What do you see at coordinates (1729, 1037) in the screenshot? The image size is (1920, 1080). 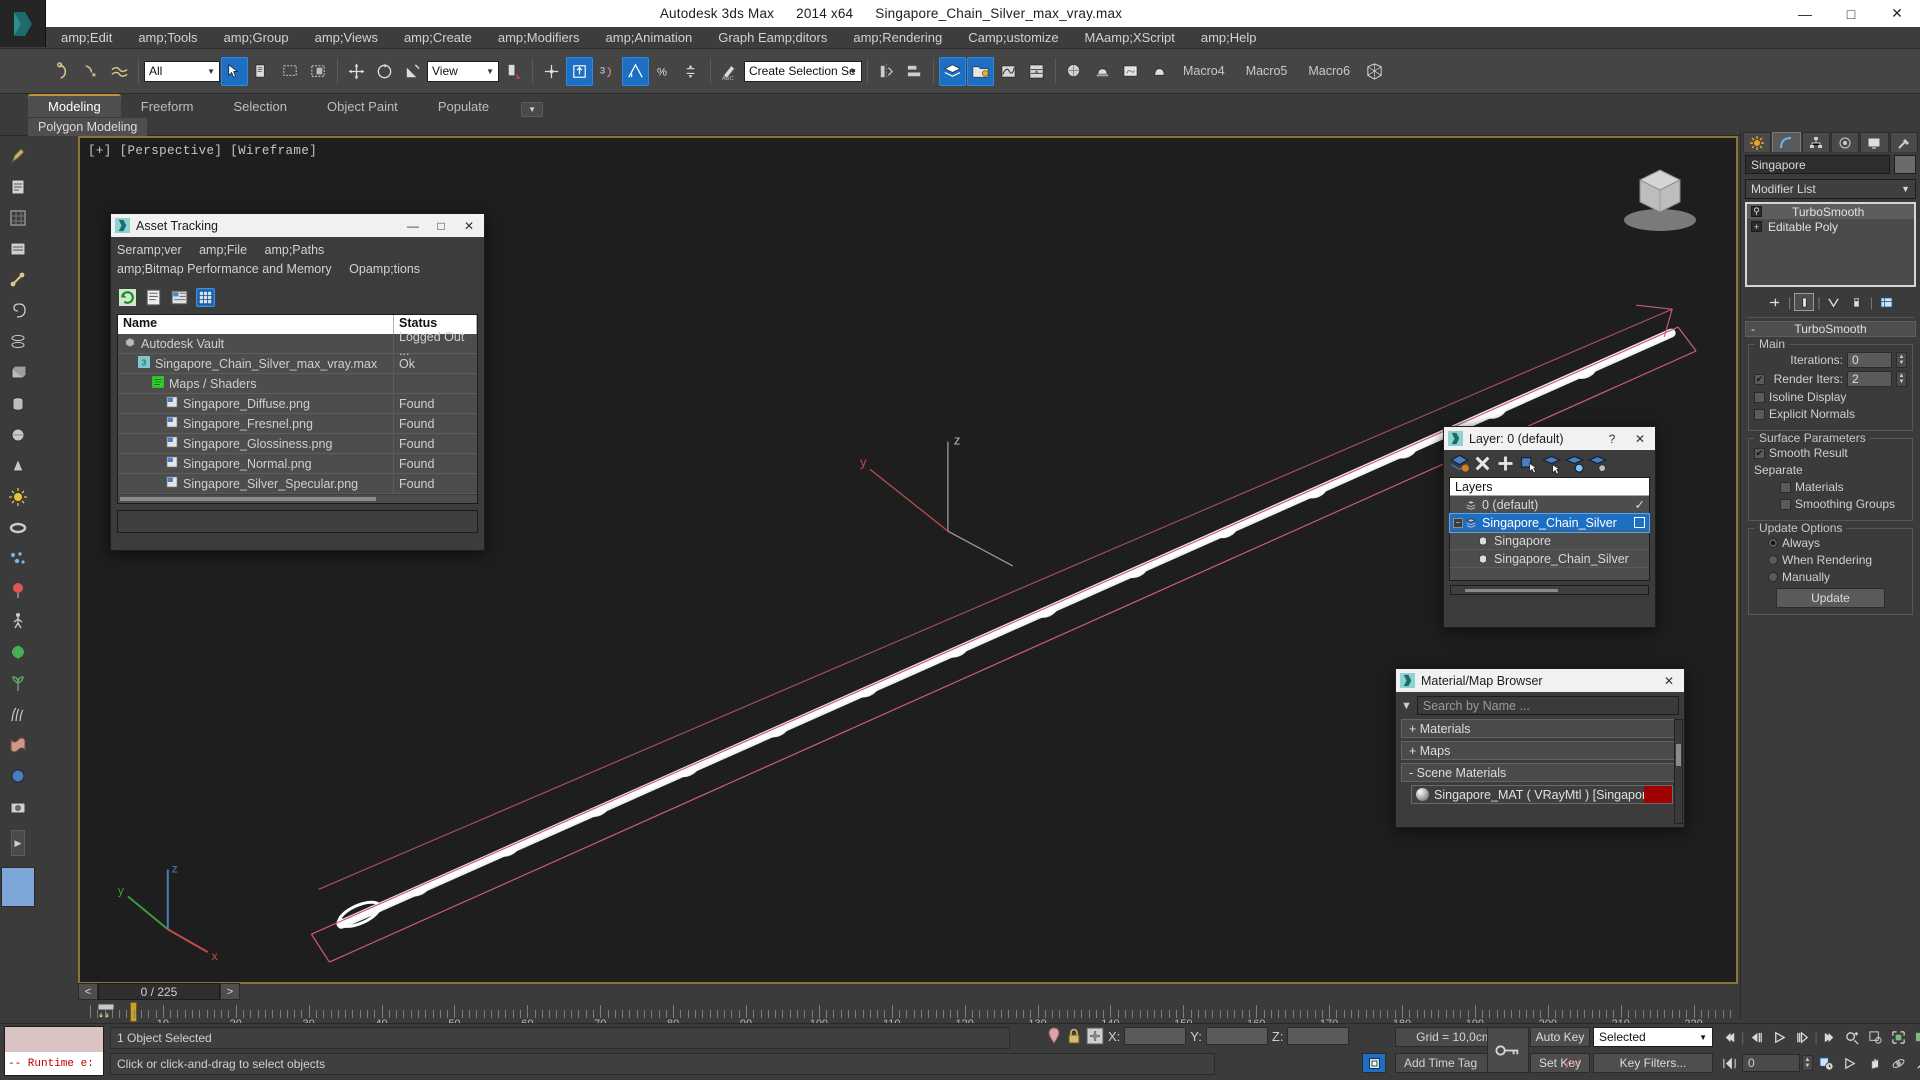 I see `go-to-start-icon` at bounding box center [1729, 1037].